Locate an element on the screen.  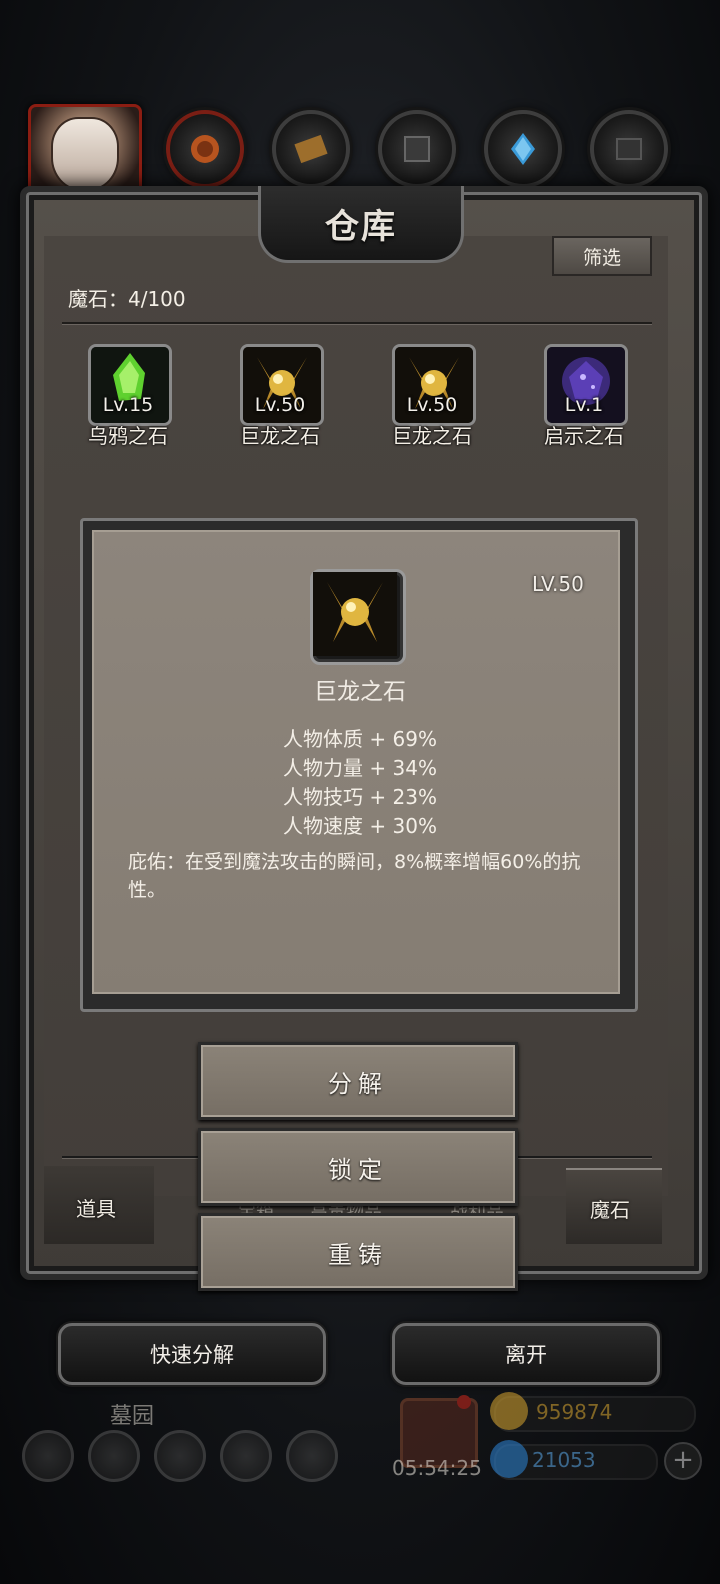
add-currency-button: + is located at coordinates (683, 1461).